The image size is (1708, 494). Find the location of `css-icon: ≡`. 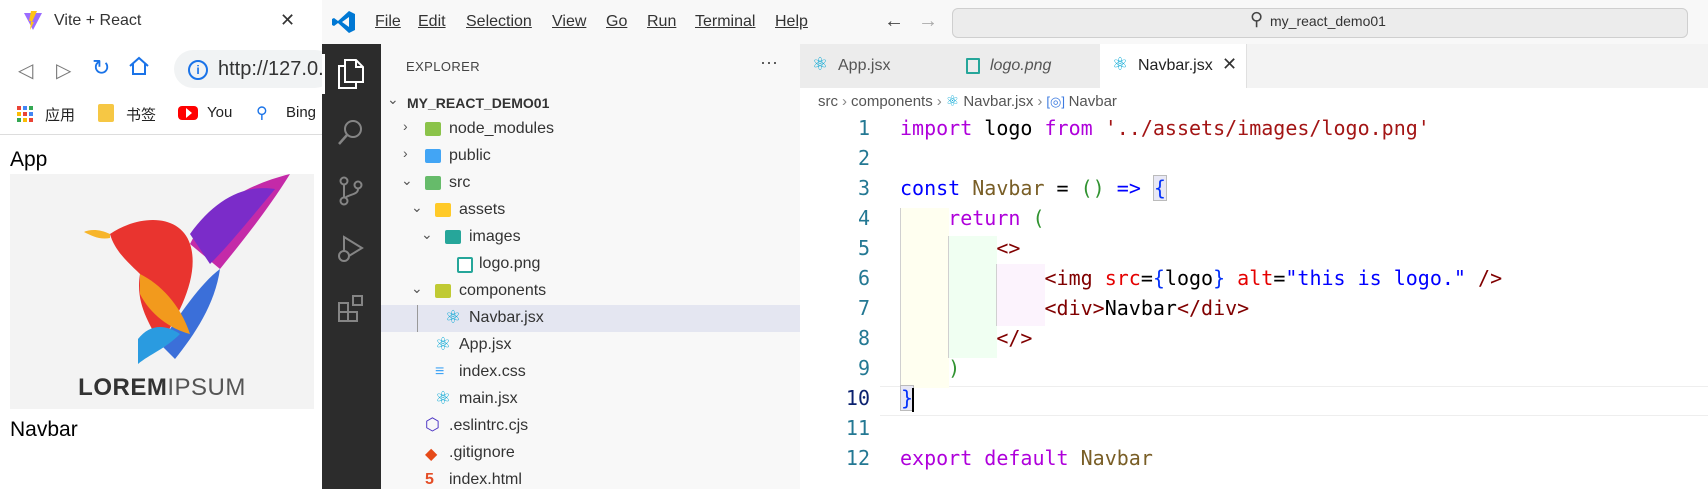

css-icon: ≡ is located at coordinates (440, 371).